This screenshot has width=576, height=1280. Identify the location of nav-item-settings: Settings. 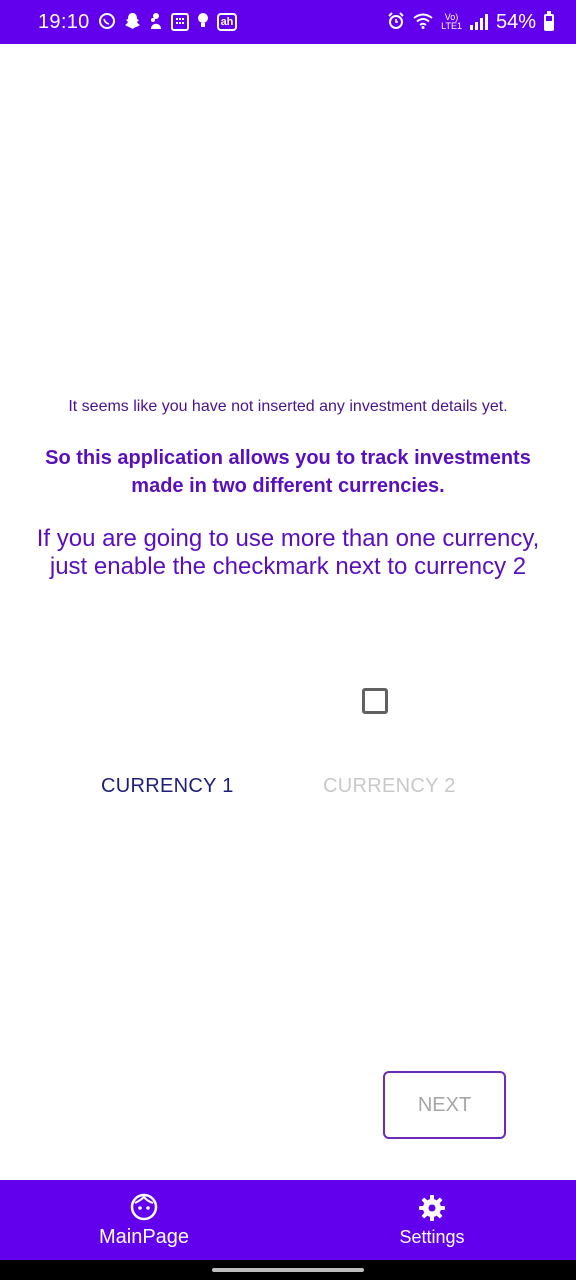
(432, 1220).